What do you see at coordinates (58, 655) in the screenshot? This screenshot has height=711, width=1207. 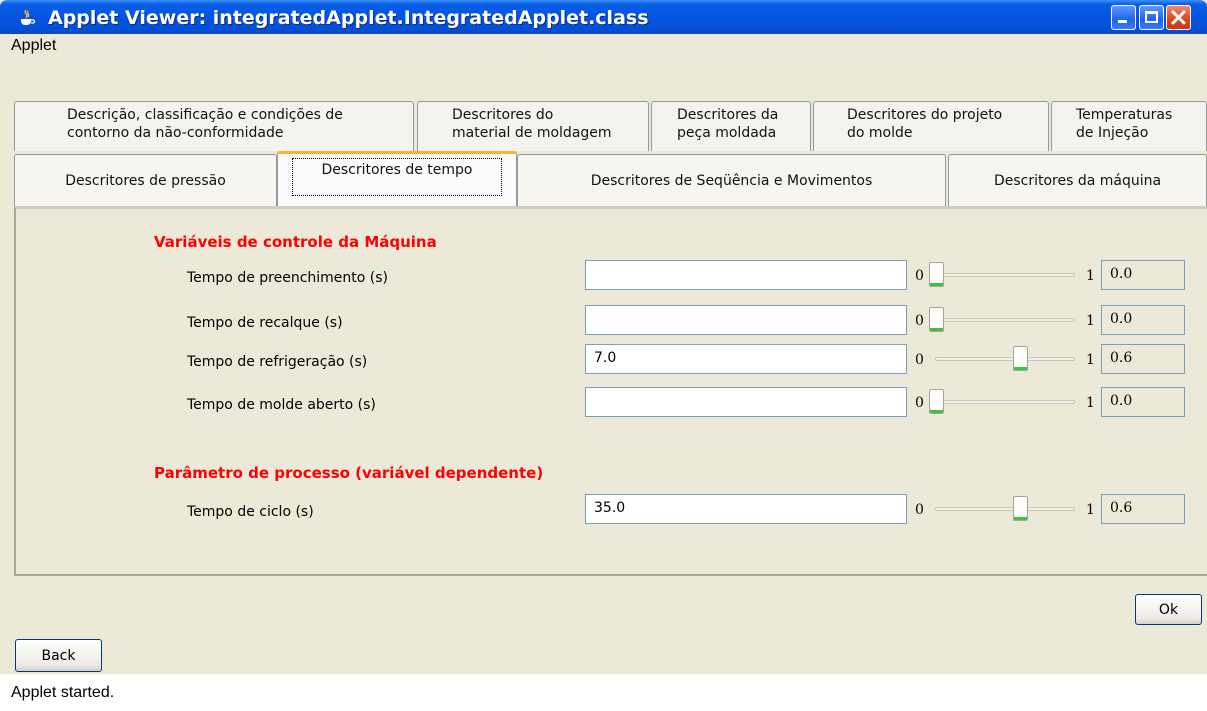 I see `back-button: Back` at bounding box center [58, 655].